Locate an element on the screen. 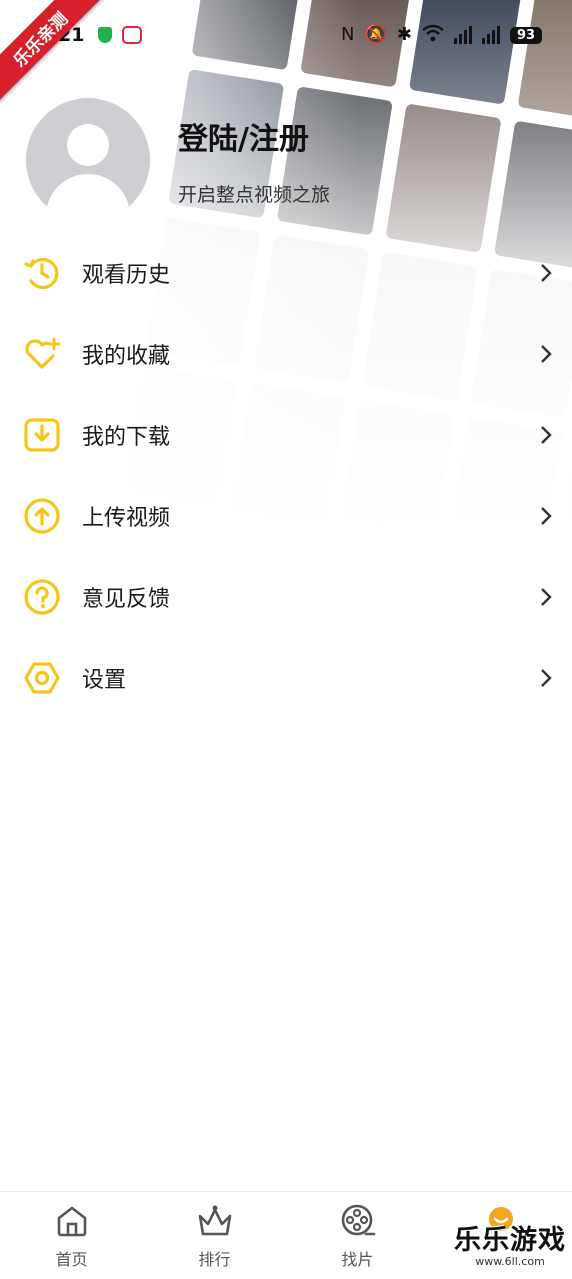 The width and height of the screenshot is (572, 1279). watermark-url: www.6ll.com is located at coordinates (510, 1261).